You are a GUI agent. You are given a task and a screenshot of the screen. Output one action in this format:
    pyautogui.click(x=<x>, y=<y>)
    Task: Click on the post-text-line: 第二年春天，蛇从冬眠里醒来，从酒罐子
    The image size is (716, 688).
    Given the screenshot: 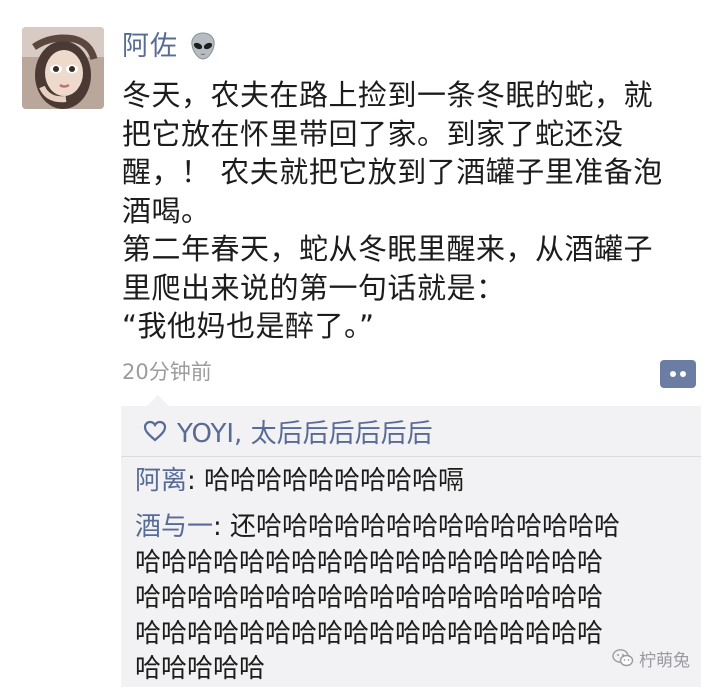 What is the action you would take?
    pyautogui.click(x=388, y=249)
    